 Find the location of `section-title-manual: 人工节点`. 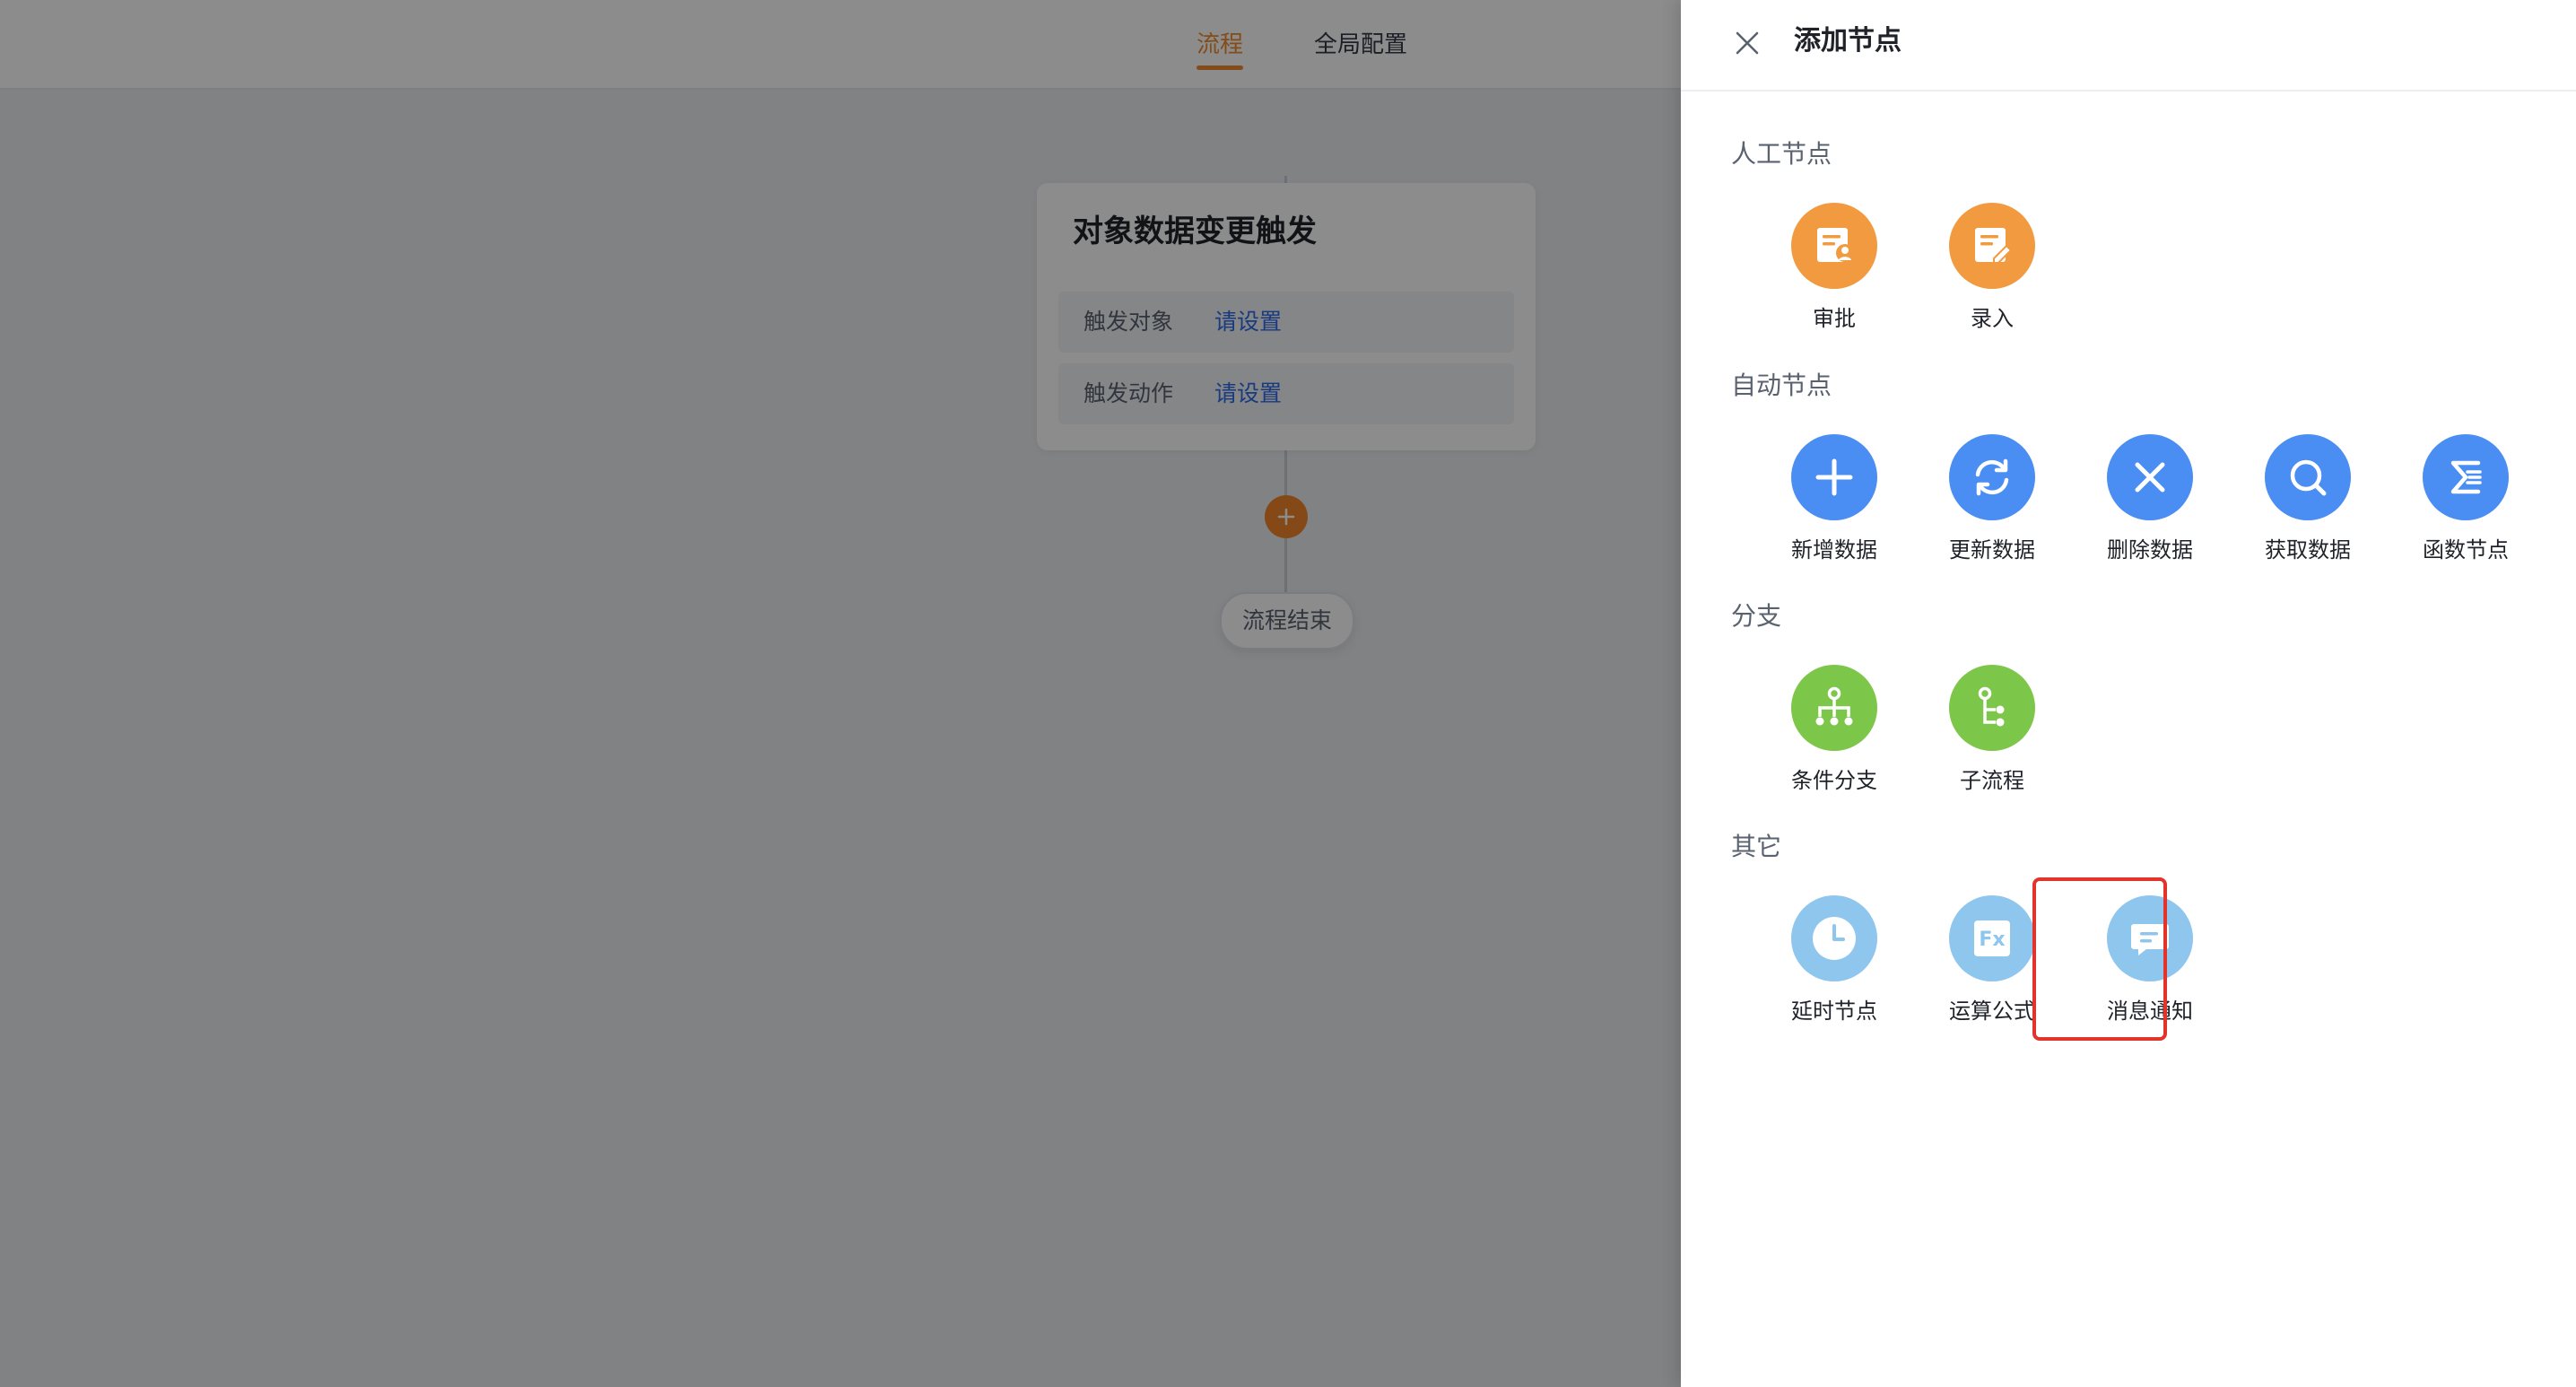

section-title-manual: 人工节点 is located at coordinates (1781, 154).